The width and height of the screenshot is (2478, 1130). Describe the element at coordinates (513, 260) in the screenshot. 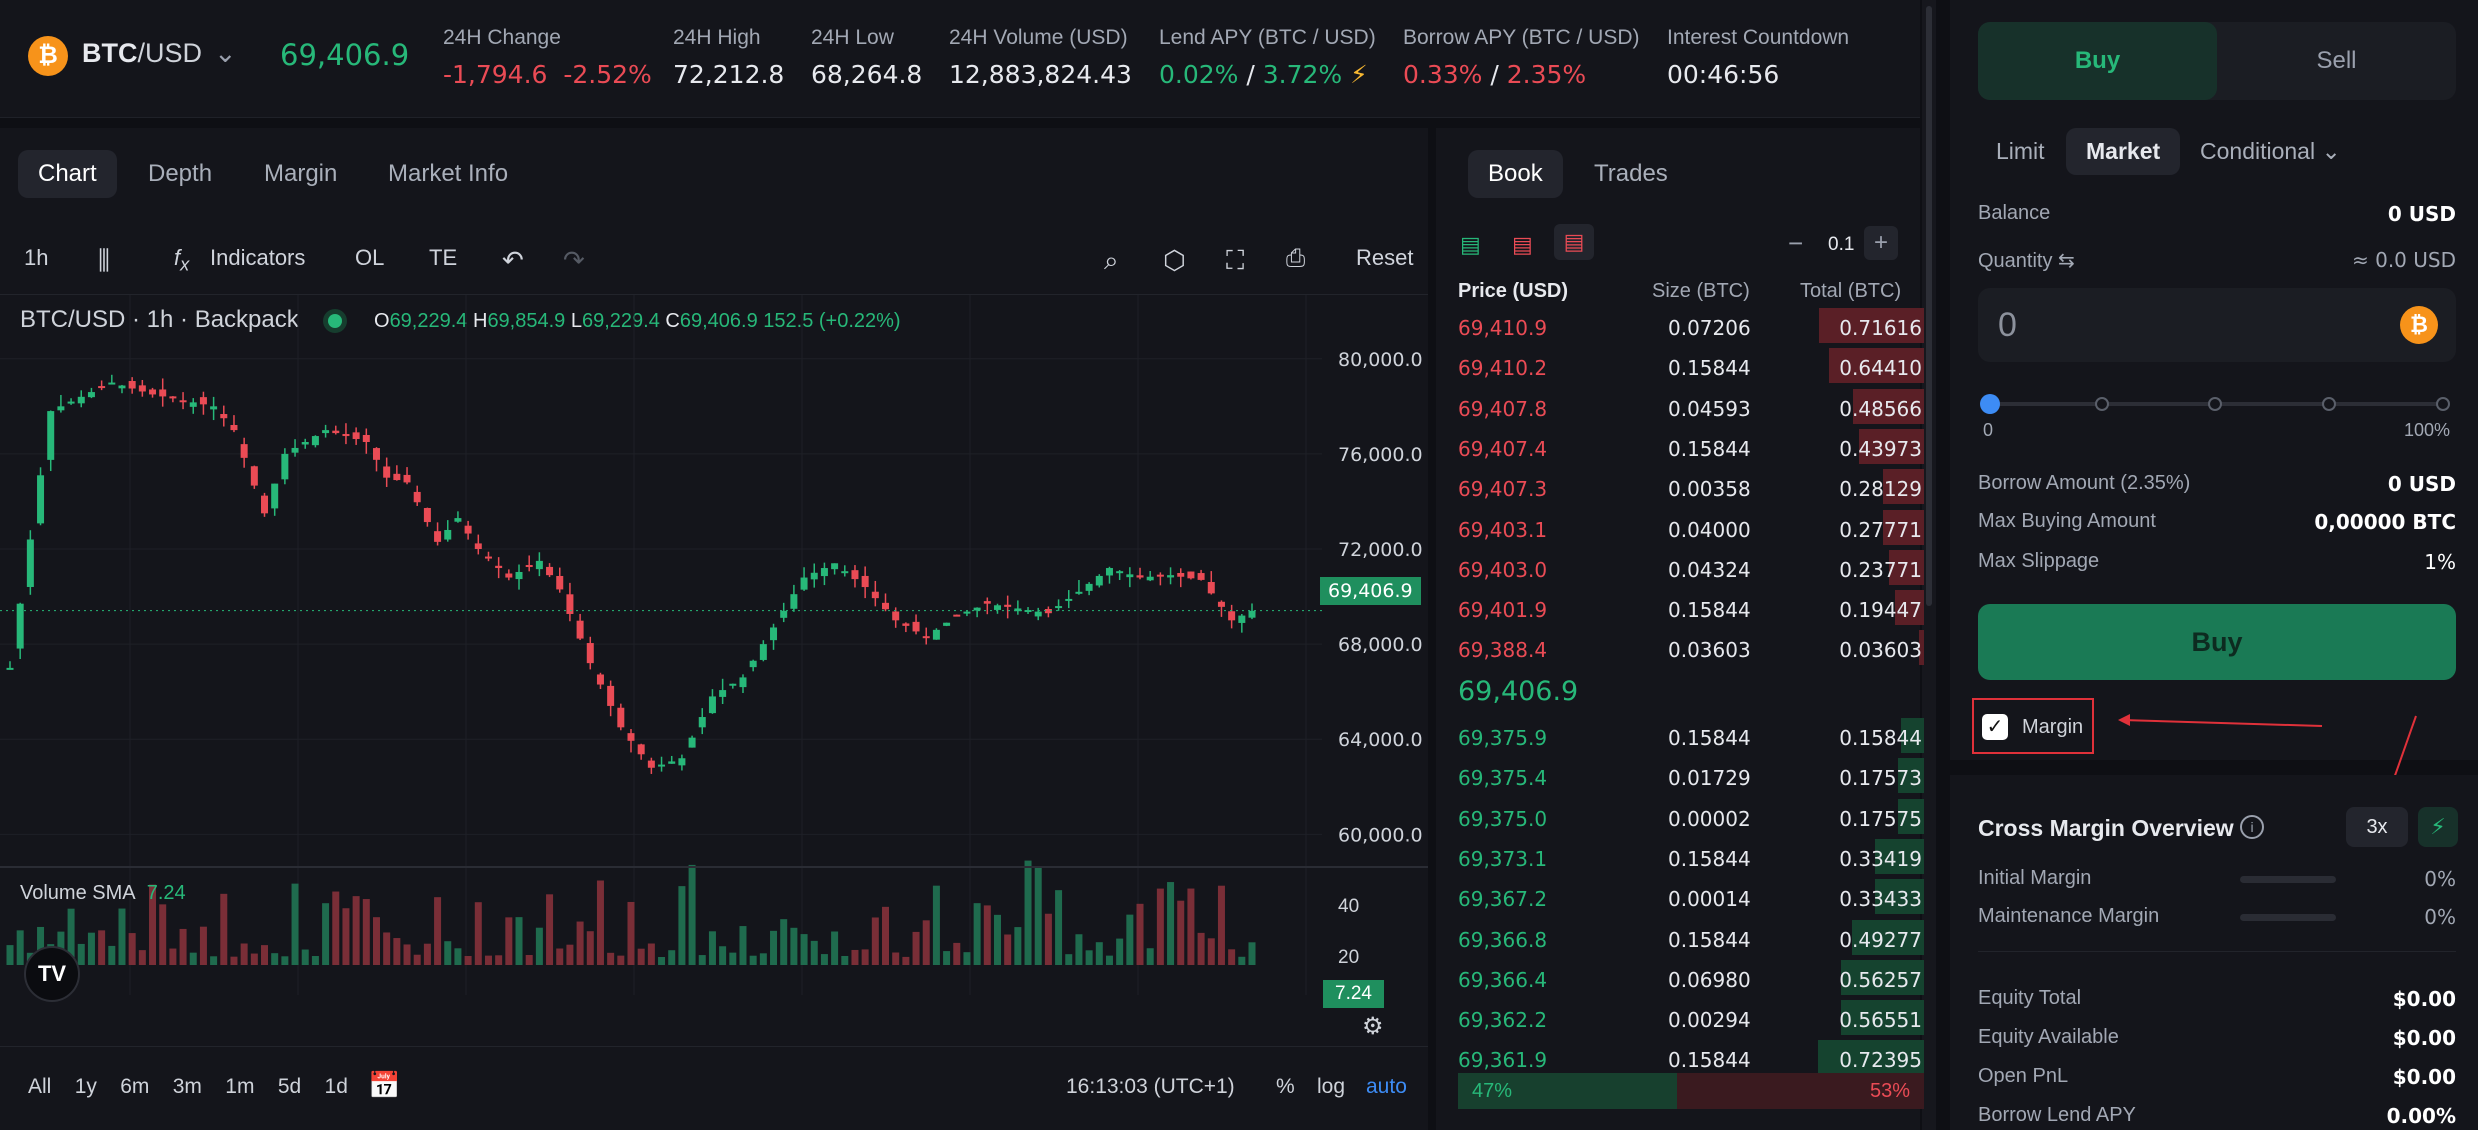

I see `undo-icon: ↶` at that location.